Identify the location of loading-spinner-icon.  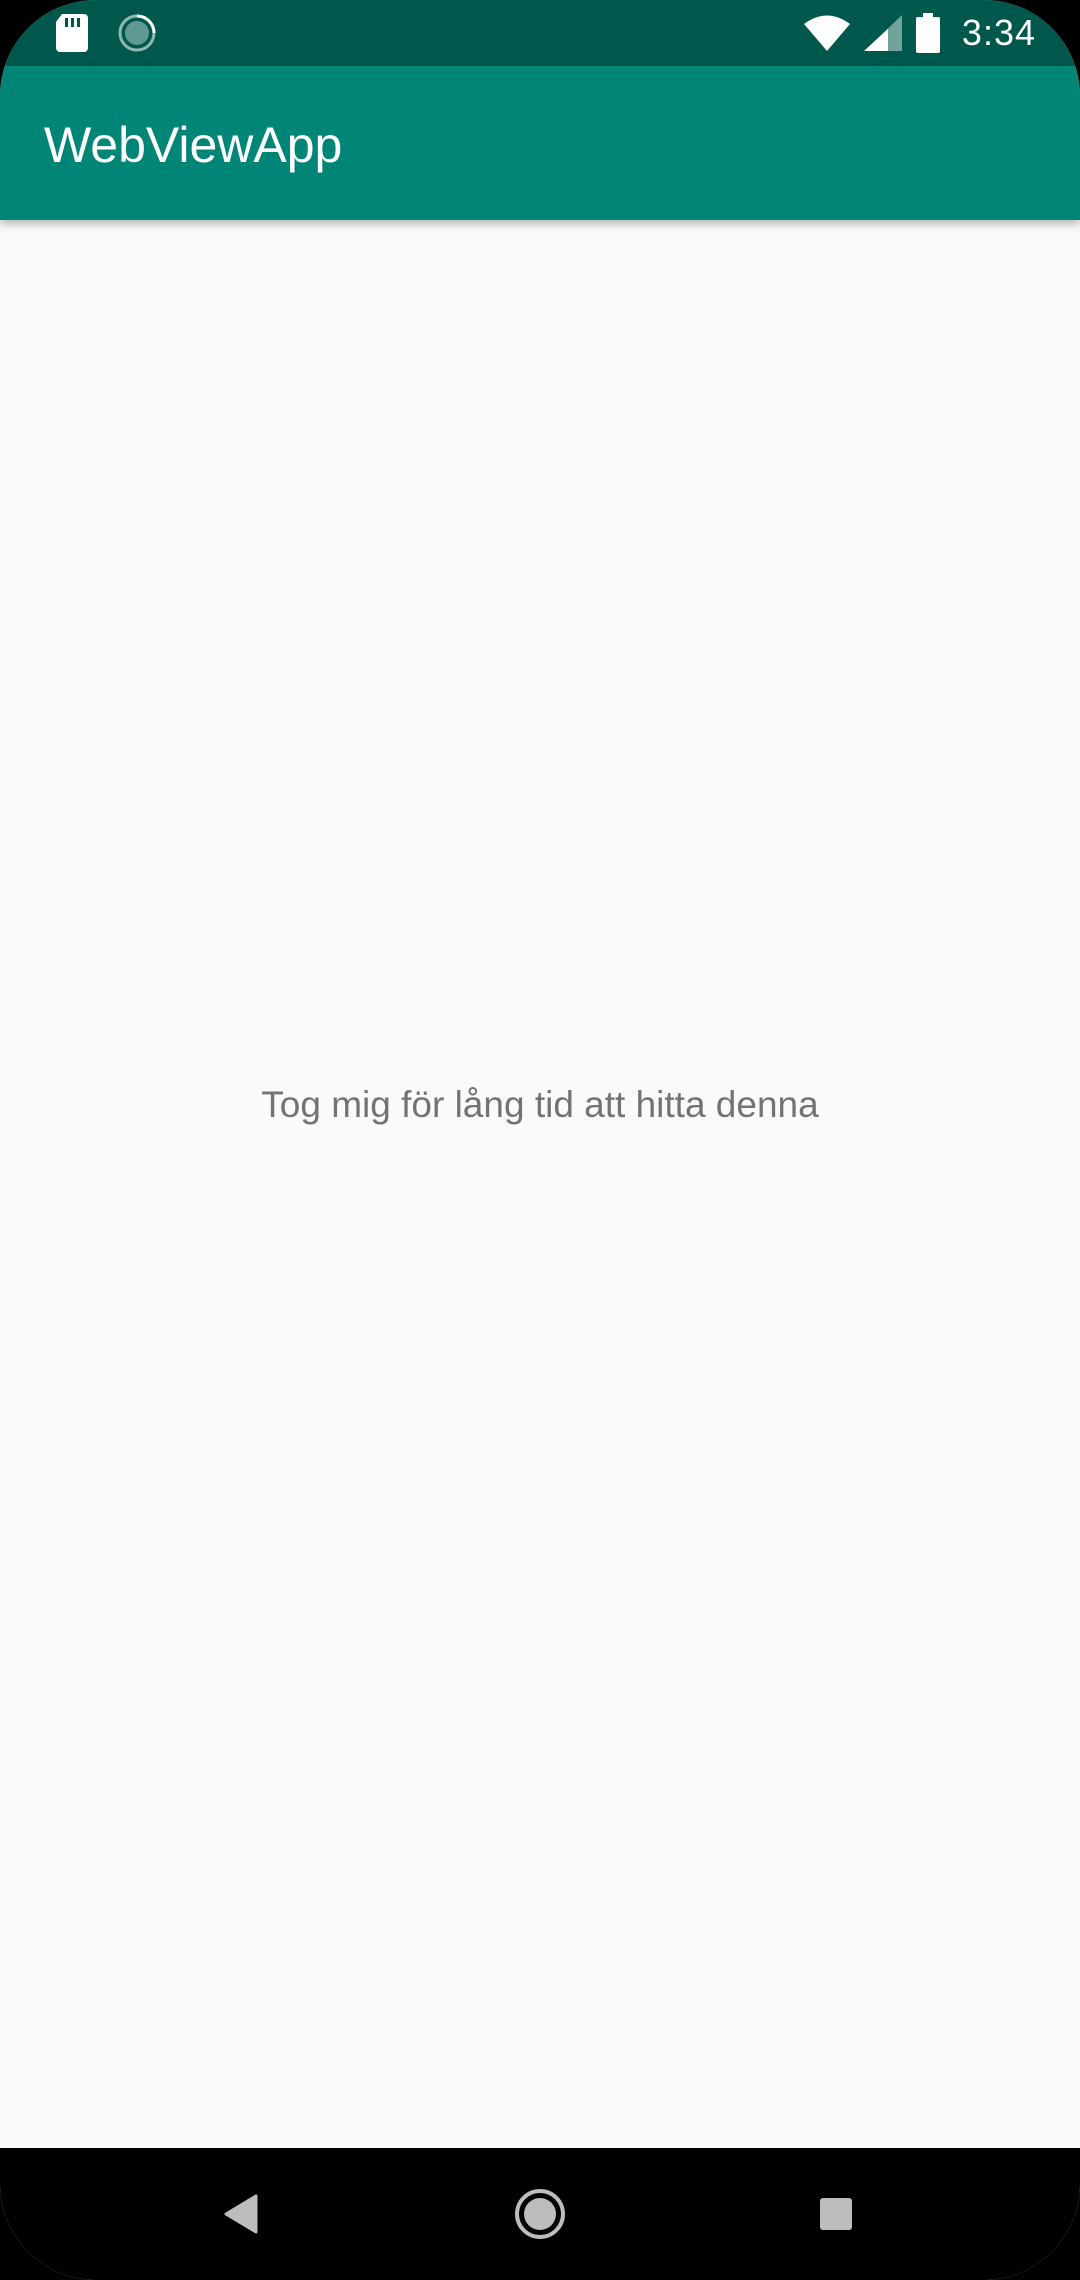
(137, 33).